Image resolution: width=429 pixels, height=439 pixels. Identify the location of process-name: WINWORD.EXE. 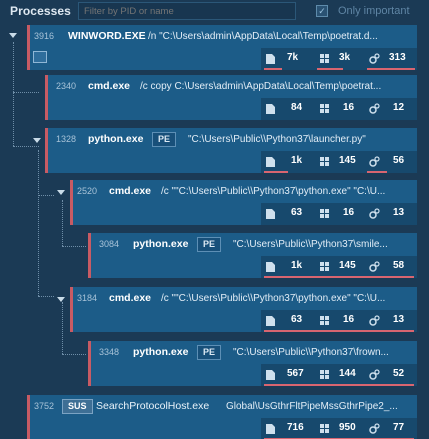
(107, 36).